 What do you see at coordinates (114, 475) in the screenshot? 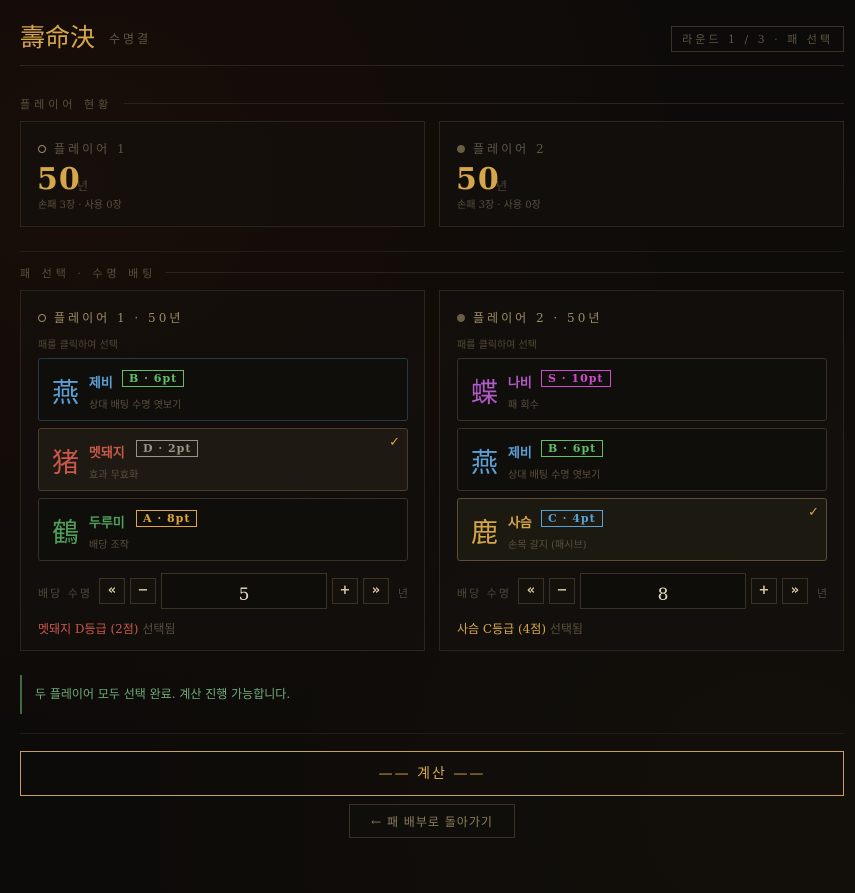
I see `card-description: 효과 무효화` at bounding box center [114, 475].